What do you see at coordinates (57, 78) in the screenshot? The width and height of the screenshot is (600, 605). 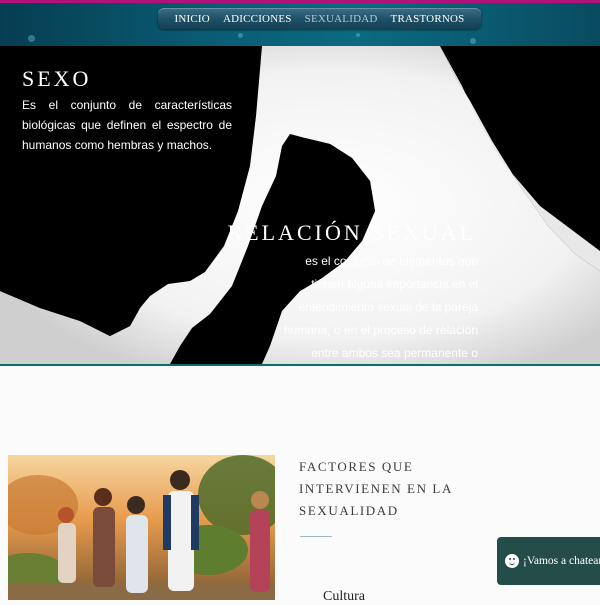 I see `hero-title-sexo: SEXO` at bounding box center [57, 78].